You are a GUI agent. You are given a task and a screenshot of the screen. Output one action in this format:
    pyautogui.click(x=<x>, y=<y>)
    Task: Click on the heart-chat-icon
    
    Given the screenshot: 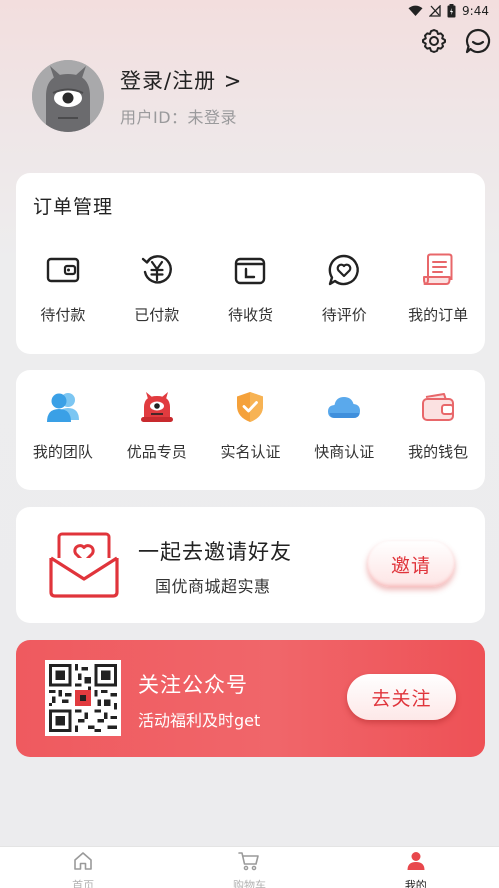 What is the action you would take?
    pyautogui.click(x=344, y=270)
    